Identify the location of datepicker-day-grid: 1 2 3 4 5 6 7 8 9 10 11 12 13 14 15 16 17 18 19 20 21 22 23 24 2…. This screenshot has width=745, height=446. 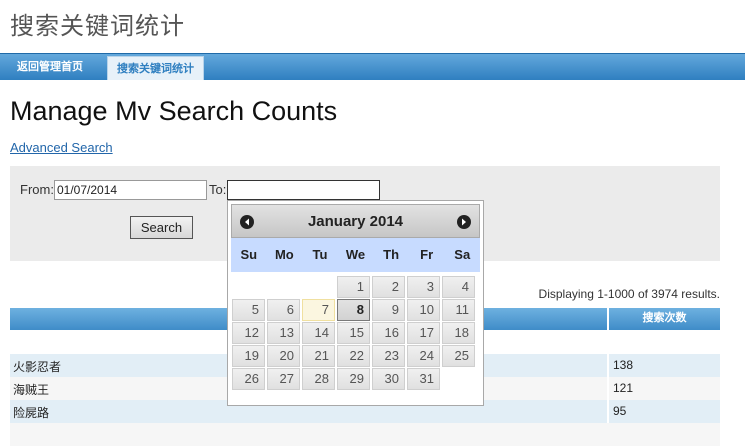
(356, 333).